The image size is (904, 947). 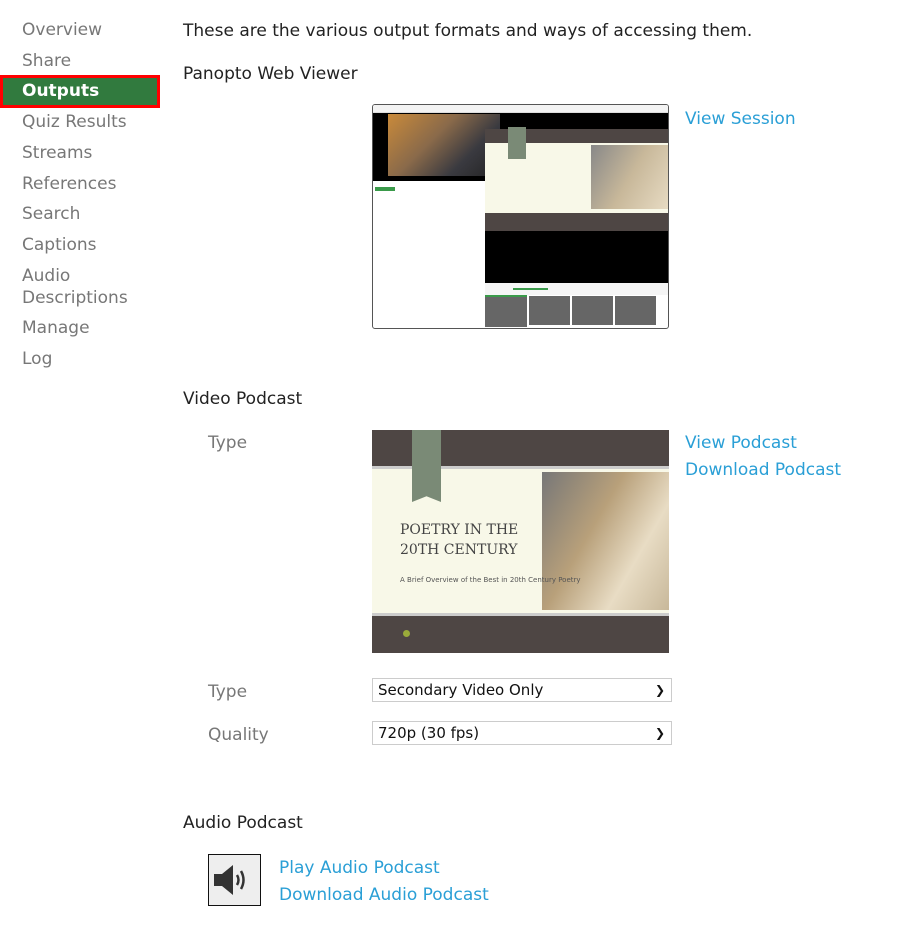 What do you see at coordinates (57, 153) in the screenshot?
I see `sidebar-item-streams: Streams` at bounding box center [57, 153].